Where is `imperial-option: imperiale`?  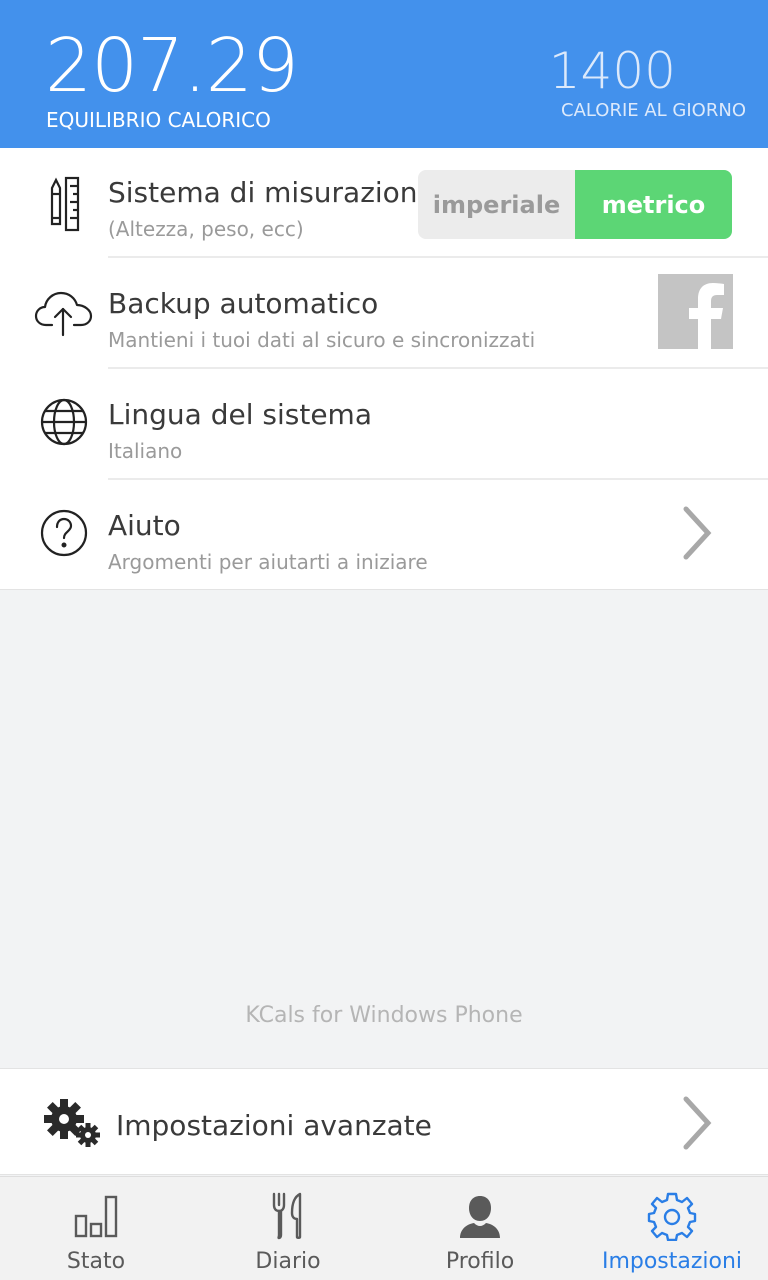
imperial-option: imperiale is located at coordinates (496, 204).